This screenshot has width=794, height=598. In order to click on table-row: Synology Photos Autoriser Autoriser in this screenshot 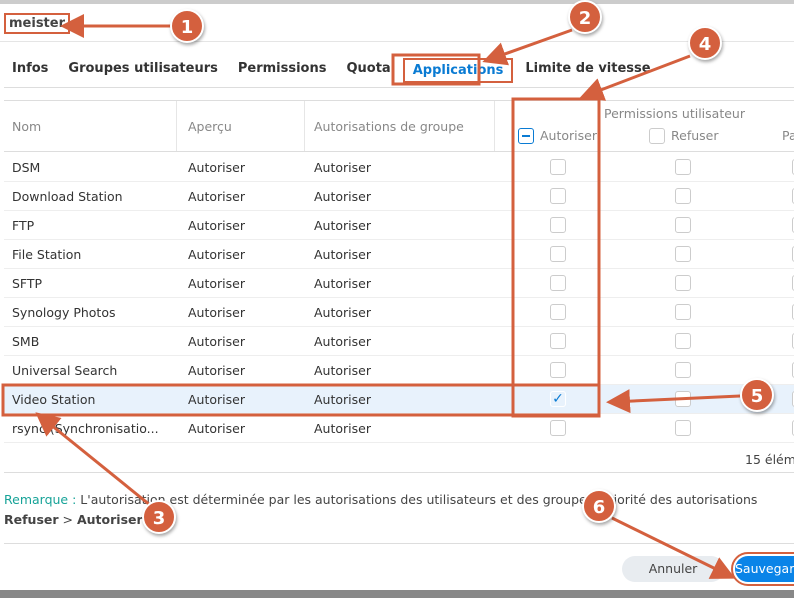, I will do `click(399, 312)`.